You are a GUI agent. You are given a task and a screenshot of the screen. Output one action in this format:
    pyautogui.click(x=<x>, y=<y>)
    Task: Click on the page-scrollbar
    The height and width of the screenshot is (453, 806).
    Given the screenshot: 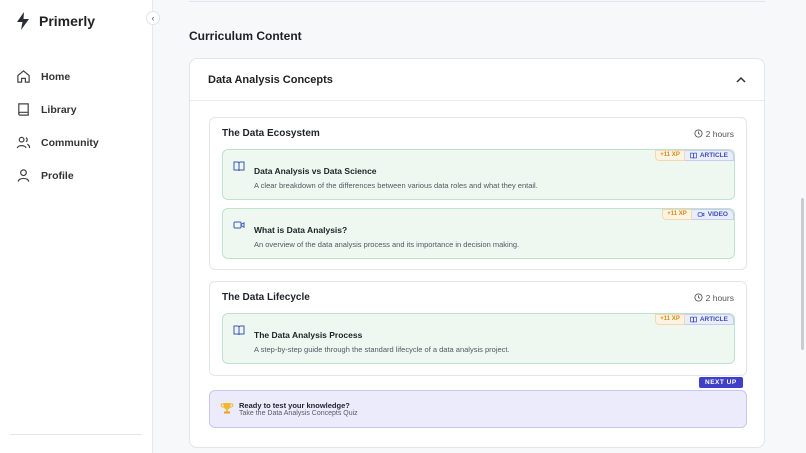 What is the action you would take?
    pyautogui.click(x=802, y=274)
    